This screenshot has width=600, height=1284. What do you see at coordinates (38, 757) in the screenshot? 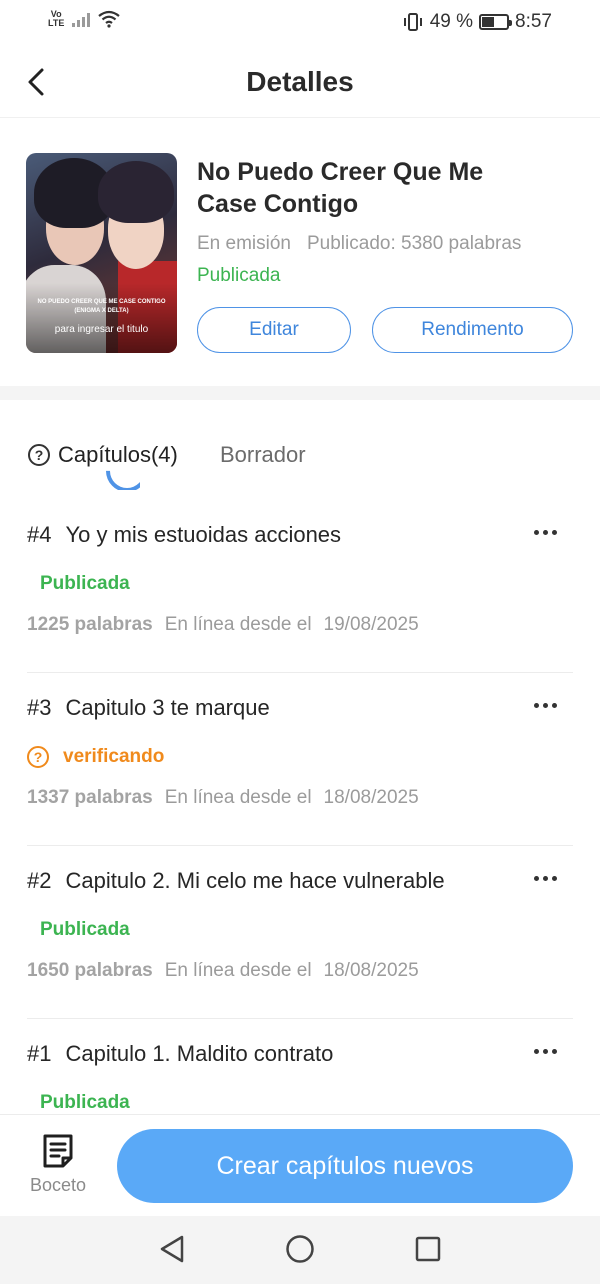
I see `question-warning-icon: ?` at bounding box center [38, 757].